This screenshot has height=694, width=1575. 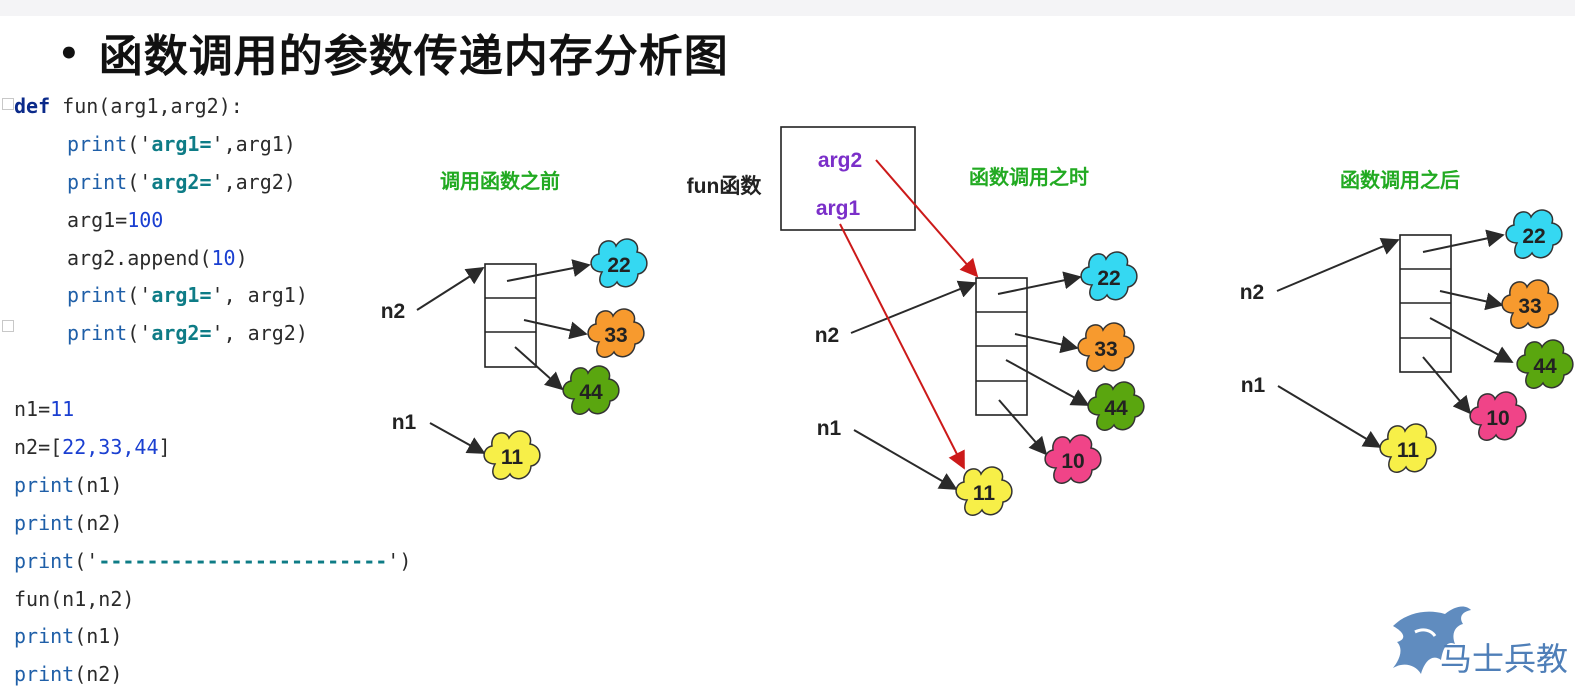 What do you see at coordinates (1504, 659) in the screenshot?
I see `logo-text: 马士兵教` at bounding box center [1504, 659].